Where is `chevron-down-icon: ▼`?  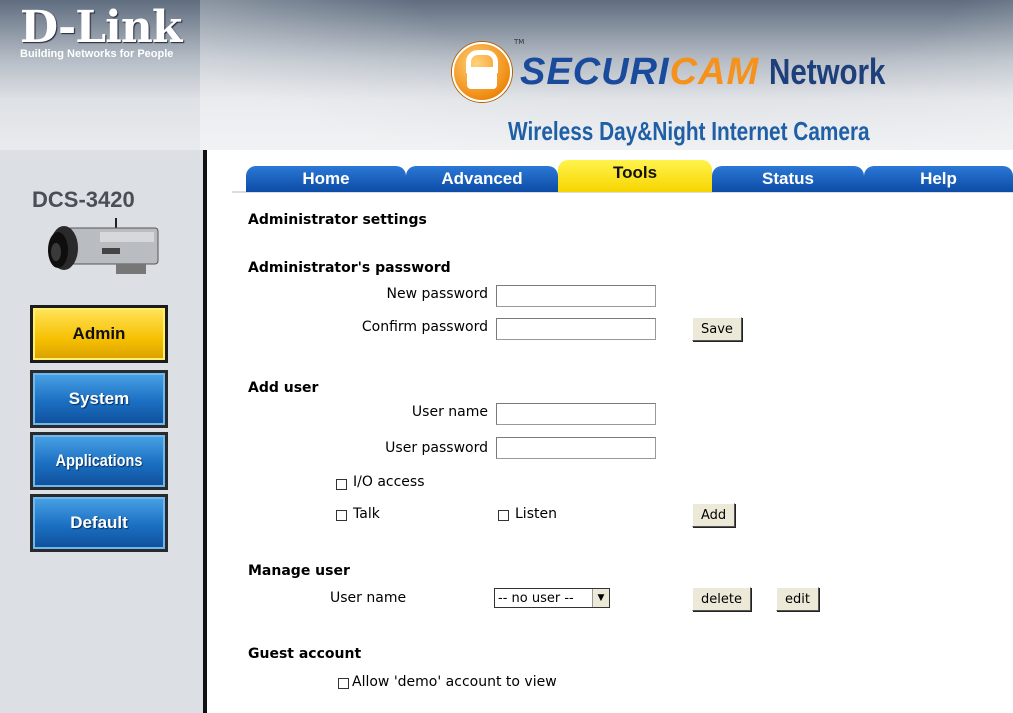
chevron-down-icon: ▼ is located at coordinates (600, 598).